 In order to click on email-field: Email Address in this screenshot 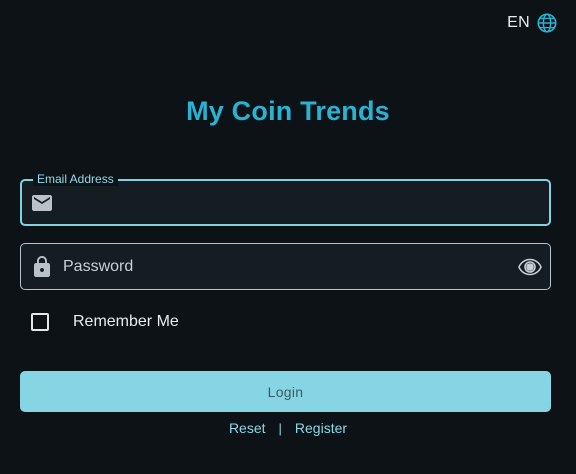, I will do `click(285, 199)`.